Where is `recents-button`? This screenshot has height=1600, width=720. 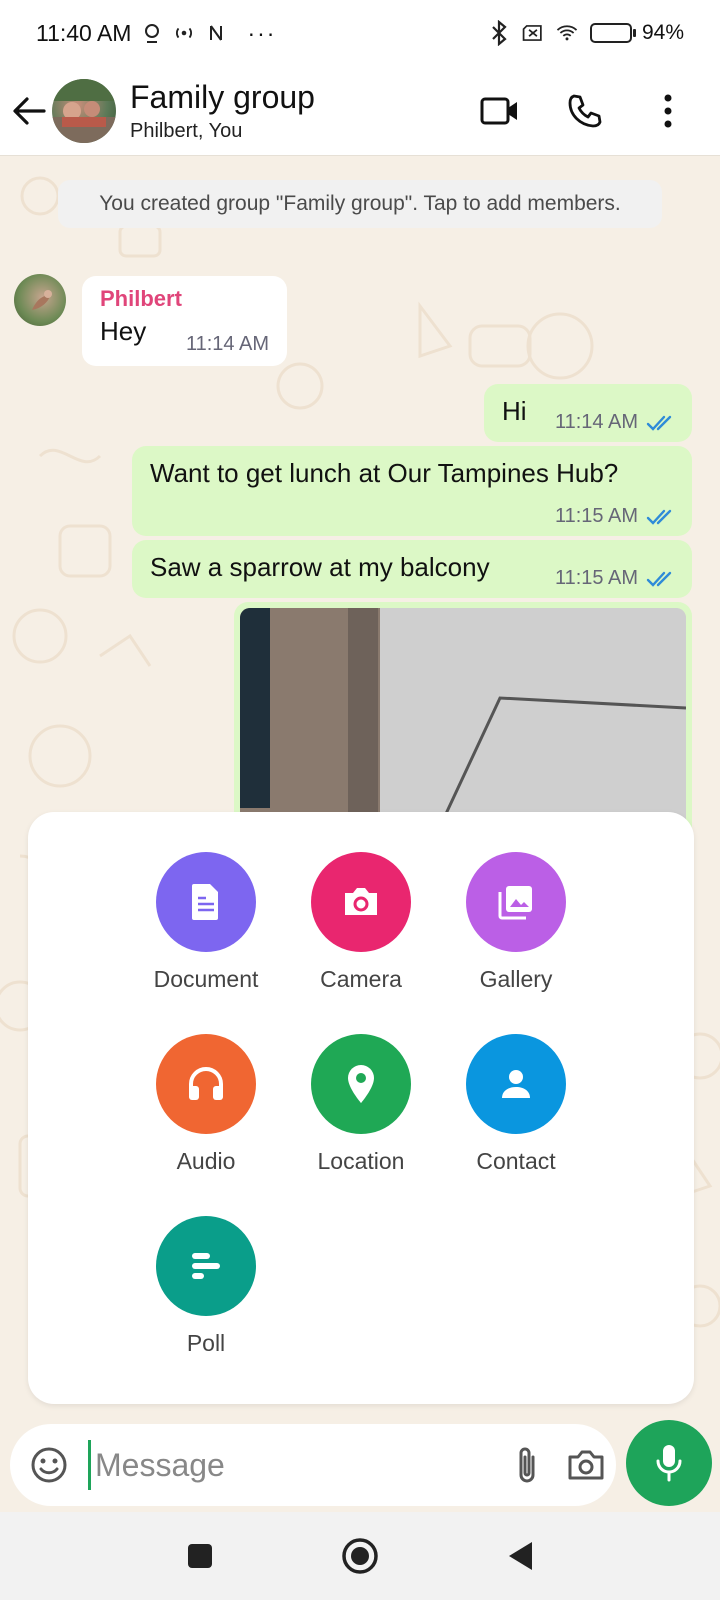 recents-button is located at coordinates (200, 1556).